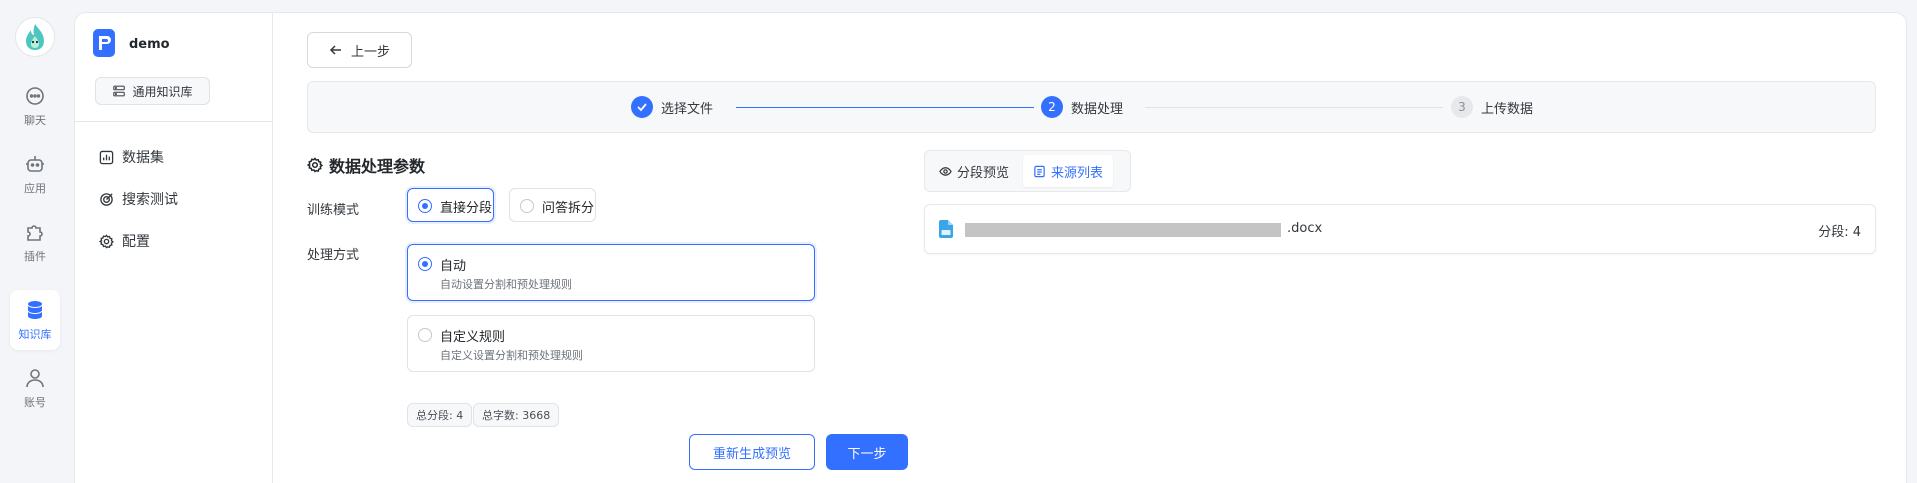 The height and width of the screenshot is (483, 1917). I want to click on step-progress: 选择文件 2 数据处理 3 上传数据, so click(1091, 107).